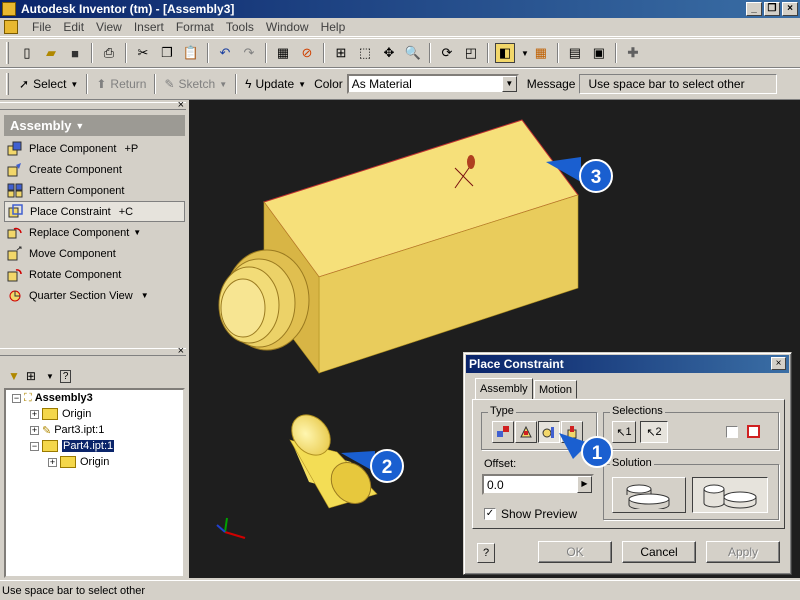 This screenshot has height=600, width=800. What do you see at coordinates (31, 376) in the screenshot?
I see `tree-view-icon: ⊞` at bounding box center [31, 376].